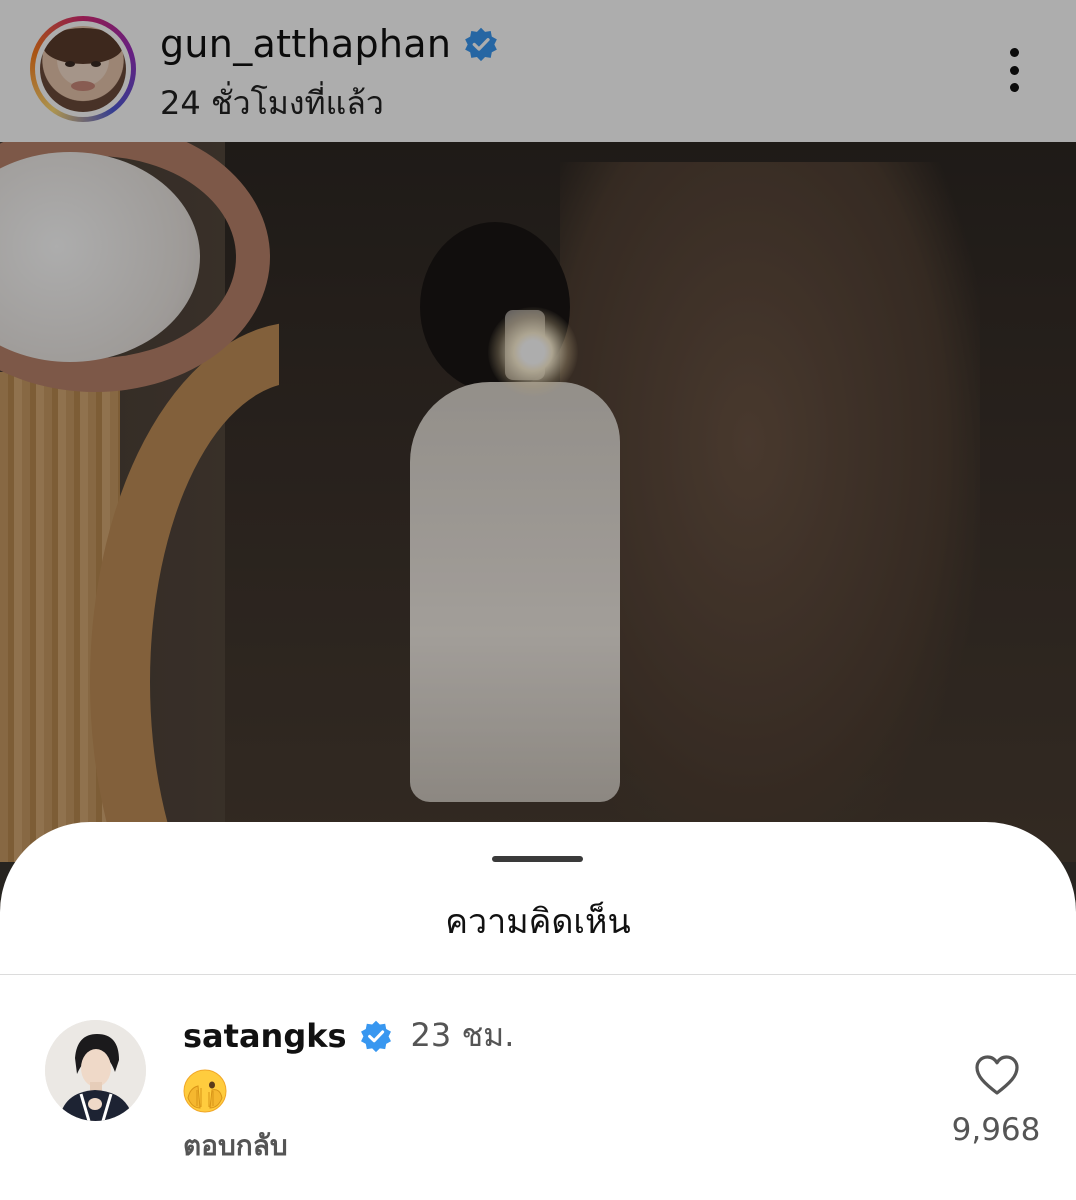  I want to click on like-count: 9,968, so click(996, 1130).